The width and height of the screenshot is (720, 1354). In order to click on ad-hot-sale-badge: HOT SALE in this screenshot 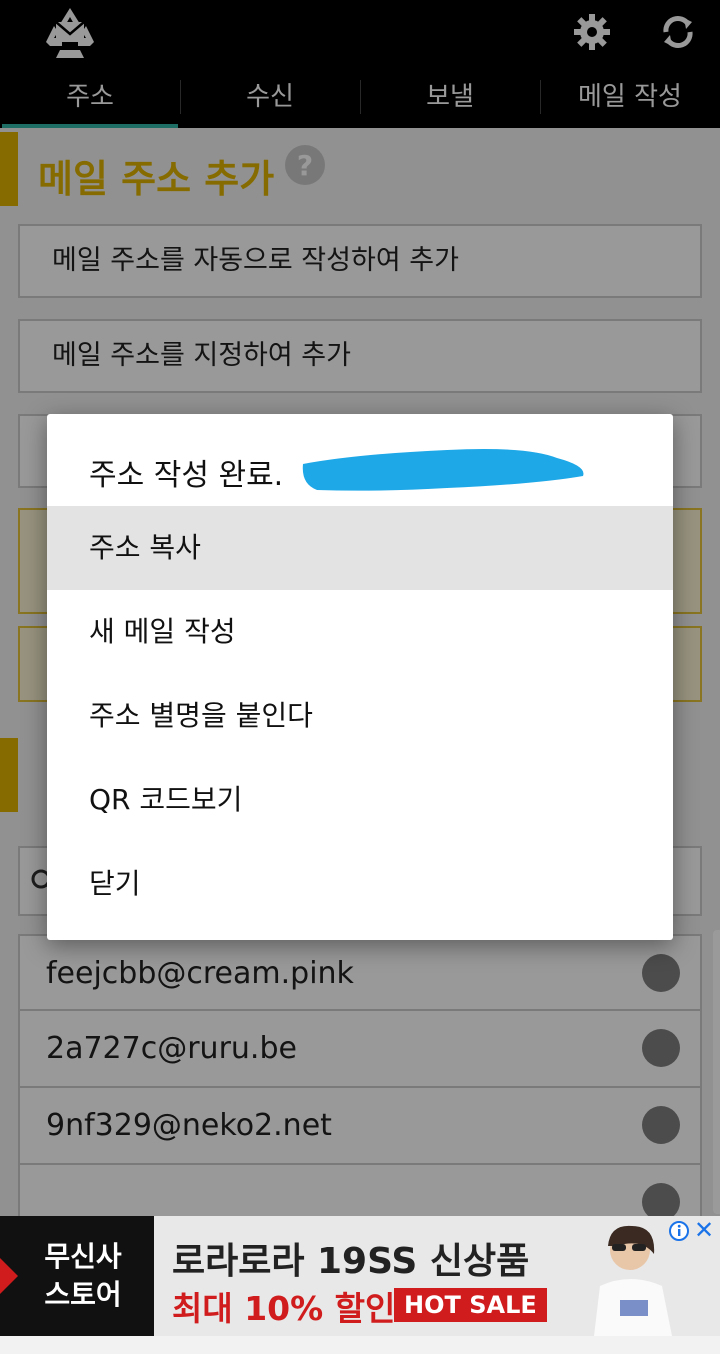, I will do `click(470, 1305)`.